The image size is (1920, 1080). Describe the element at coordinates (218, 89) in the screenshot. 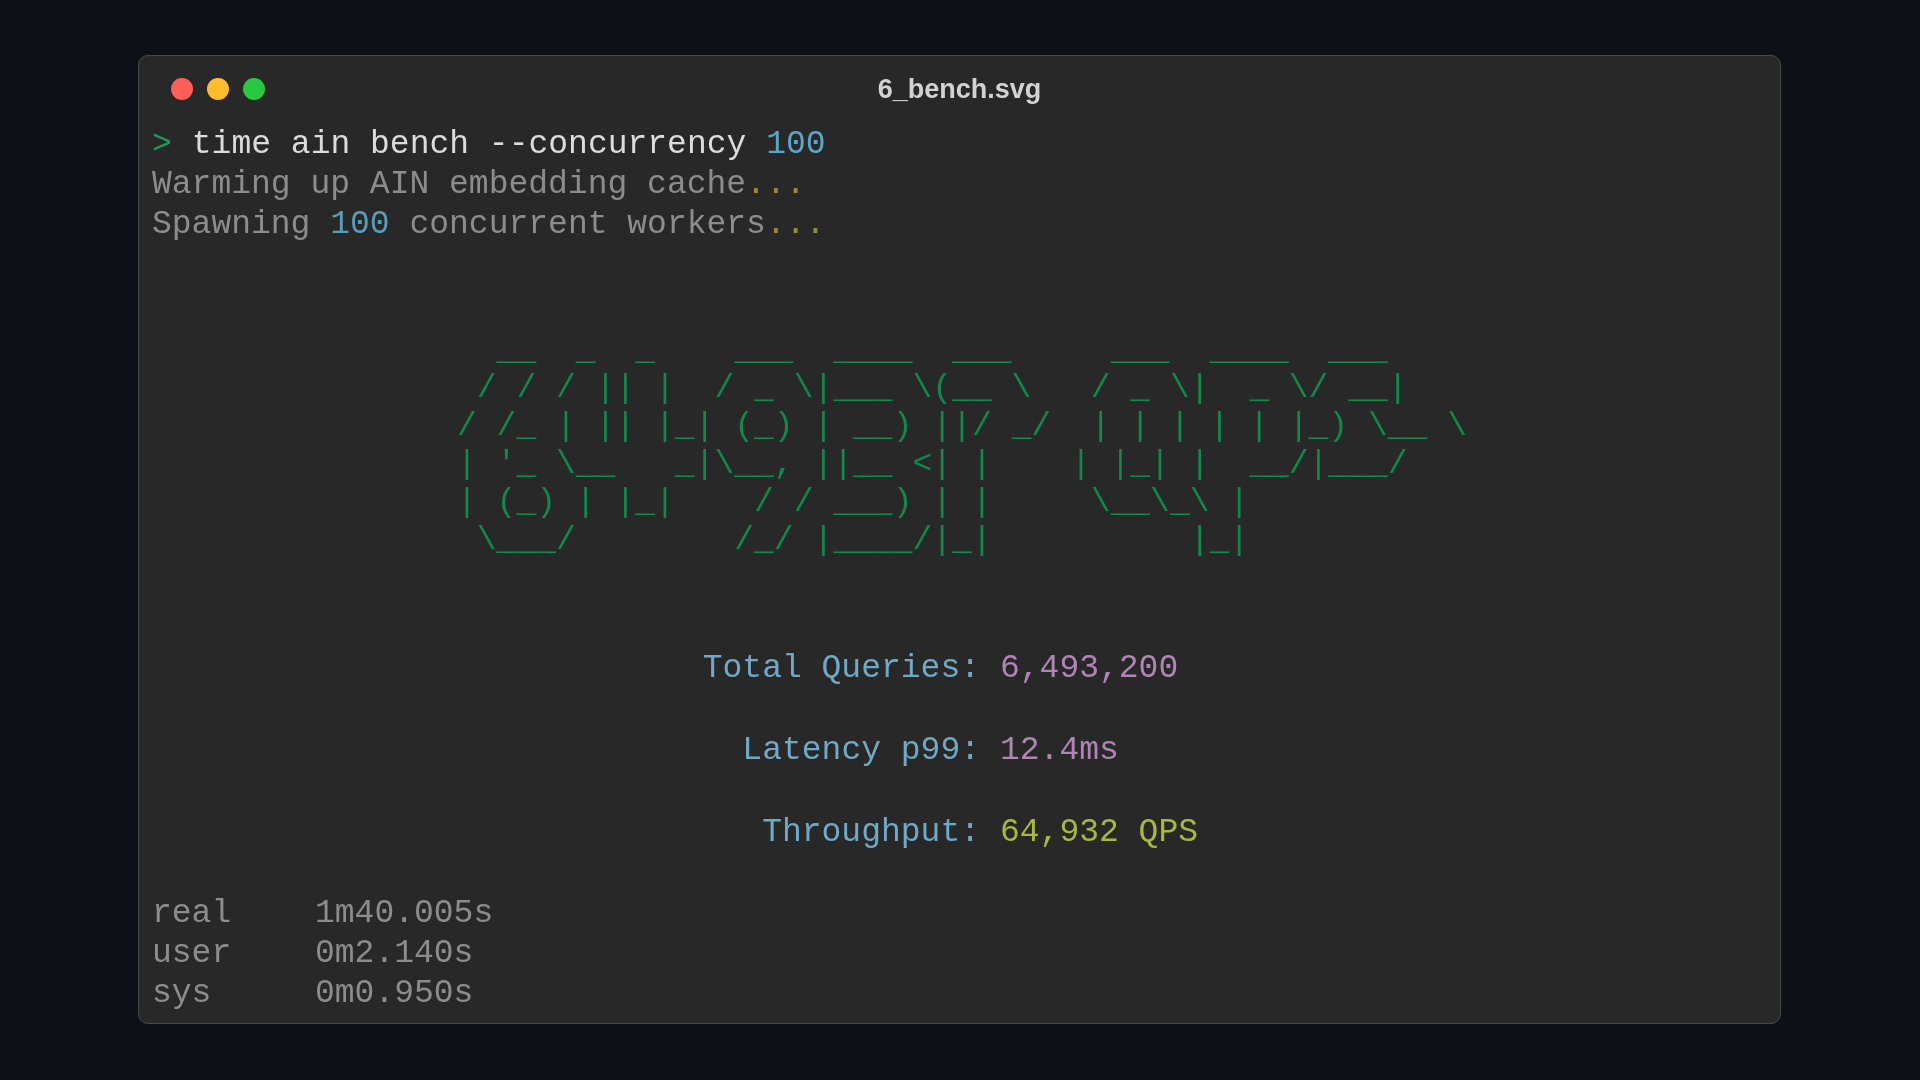

I see `minimize-button` at that location.